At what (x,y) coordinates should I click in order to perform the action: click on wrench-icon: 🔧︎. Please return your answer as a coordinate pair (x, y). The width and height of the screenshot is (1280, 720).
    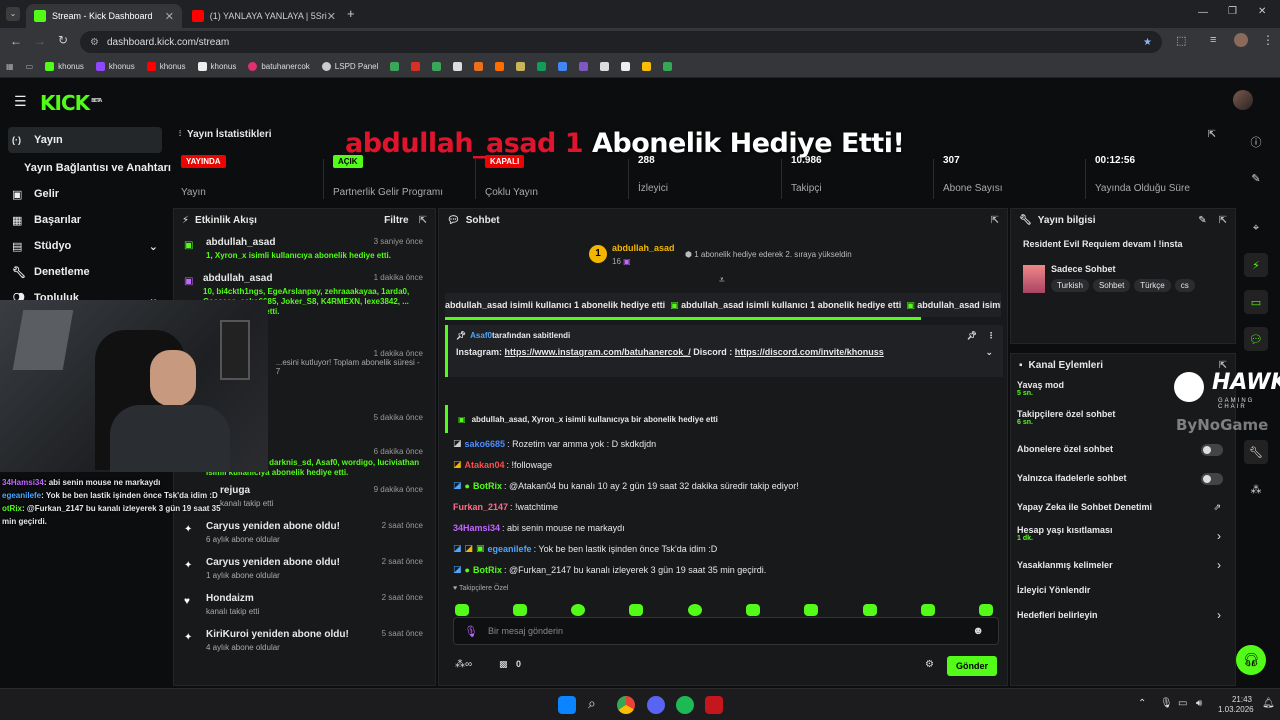
    Looking at the image, I should click on (1256, 452).